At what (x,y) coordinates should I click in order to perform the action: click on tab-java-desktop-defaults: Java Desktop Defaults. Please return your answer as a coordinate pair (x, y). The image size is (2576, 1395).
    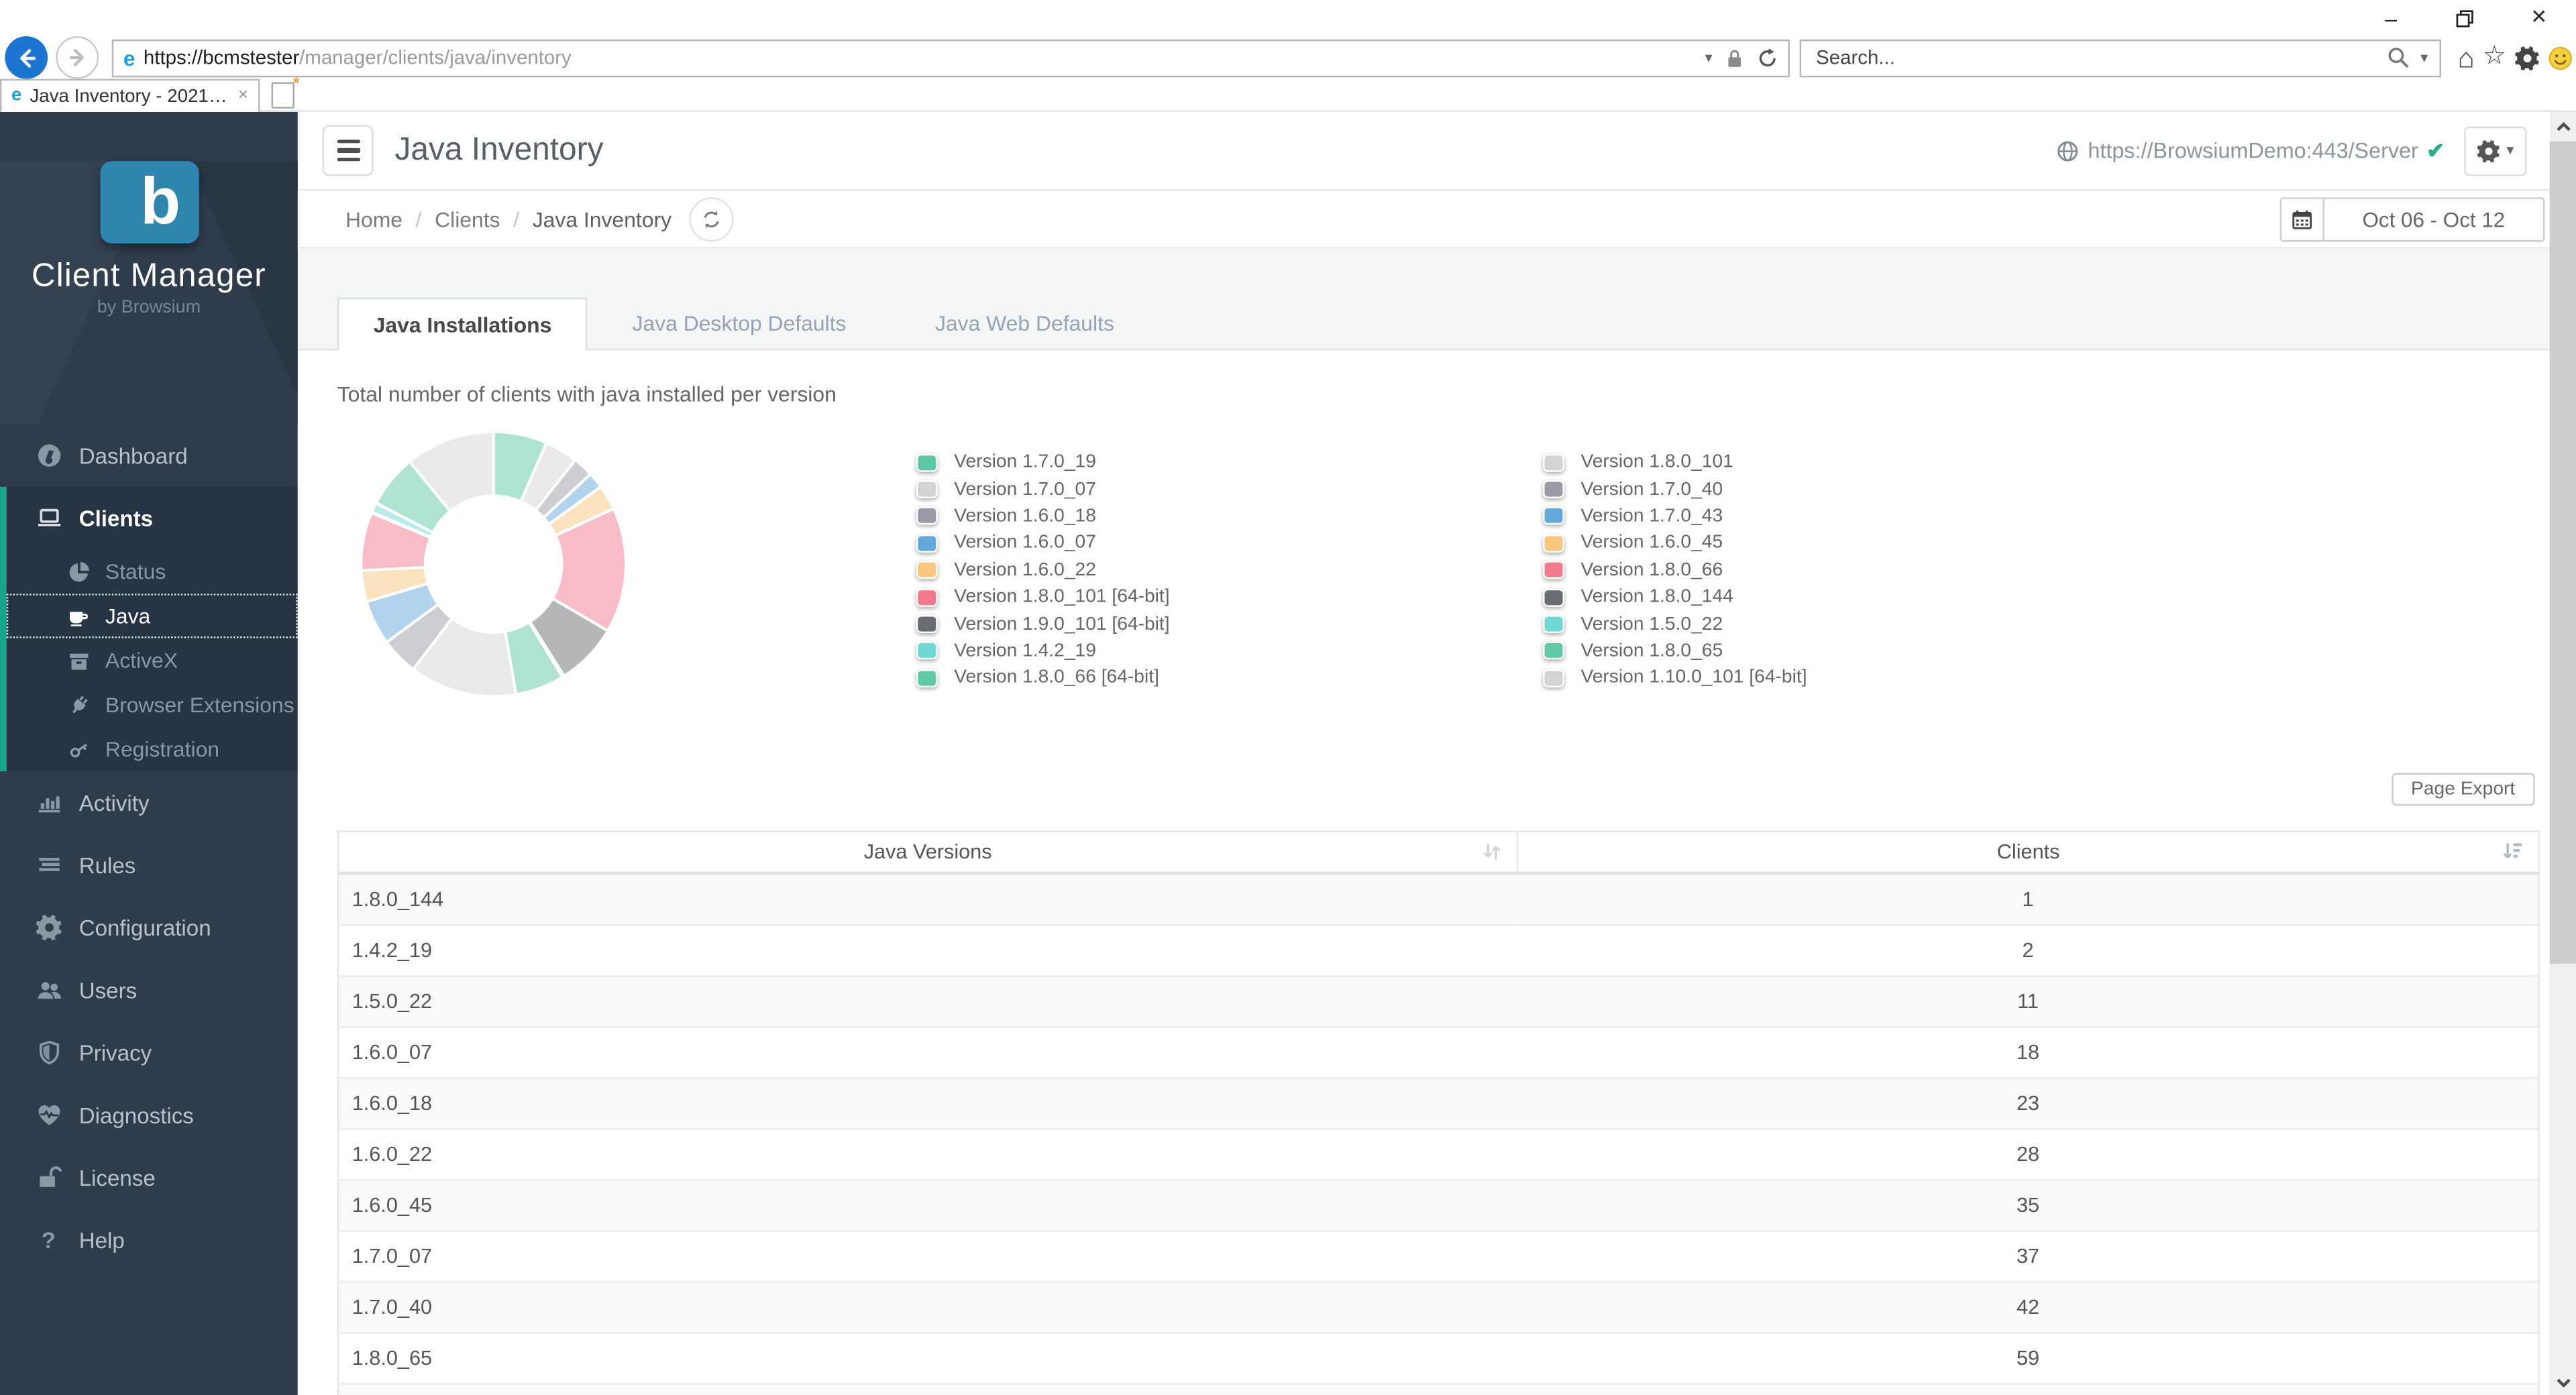
    Looking at the image, I should click on (739, 322).